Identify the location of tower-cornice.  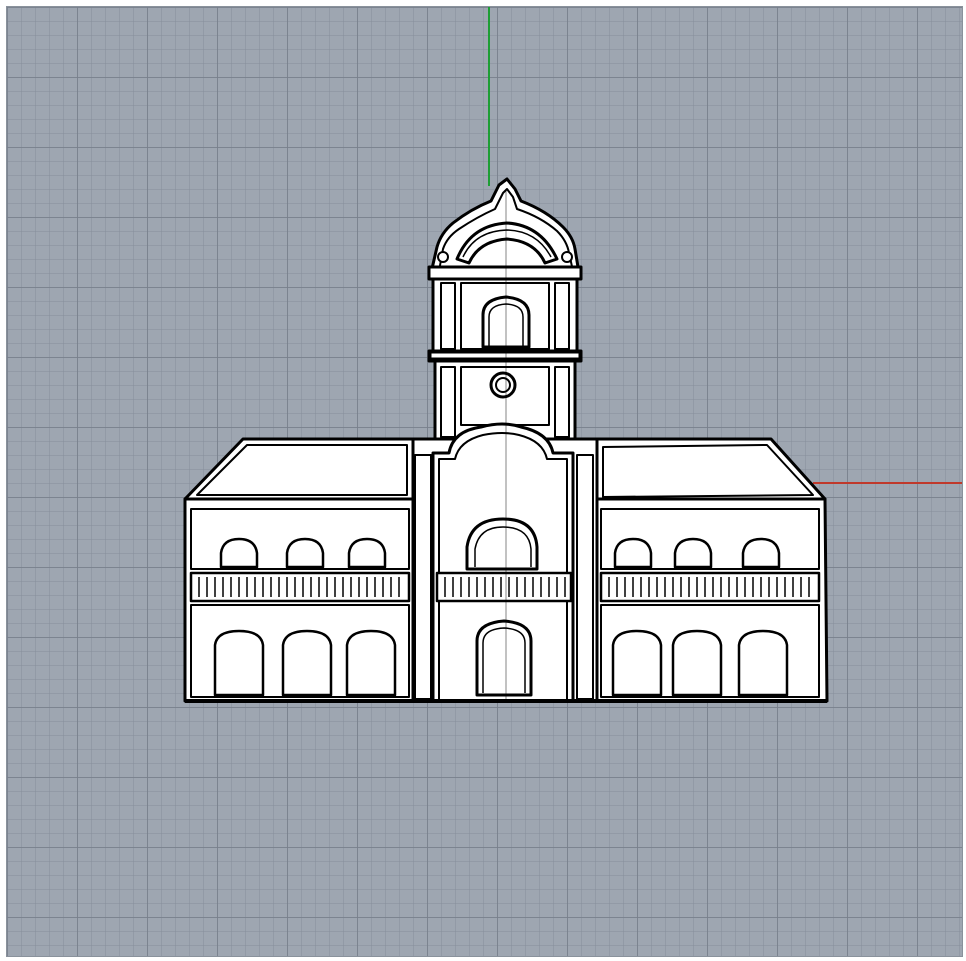
(505, 273).